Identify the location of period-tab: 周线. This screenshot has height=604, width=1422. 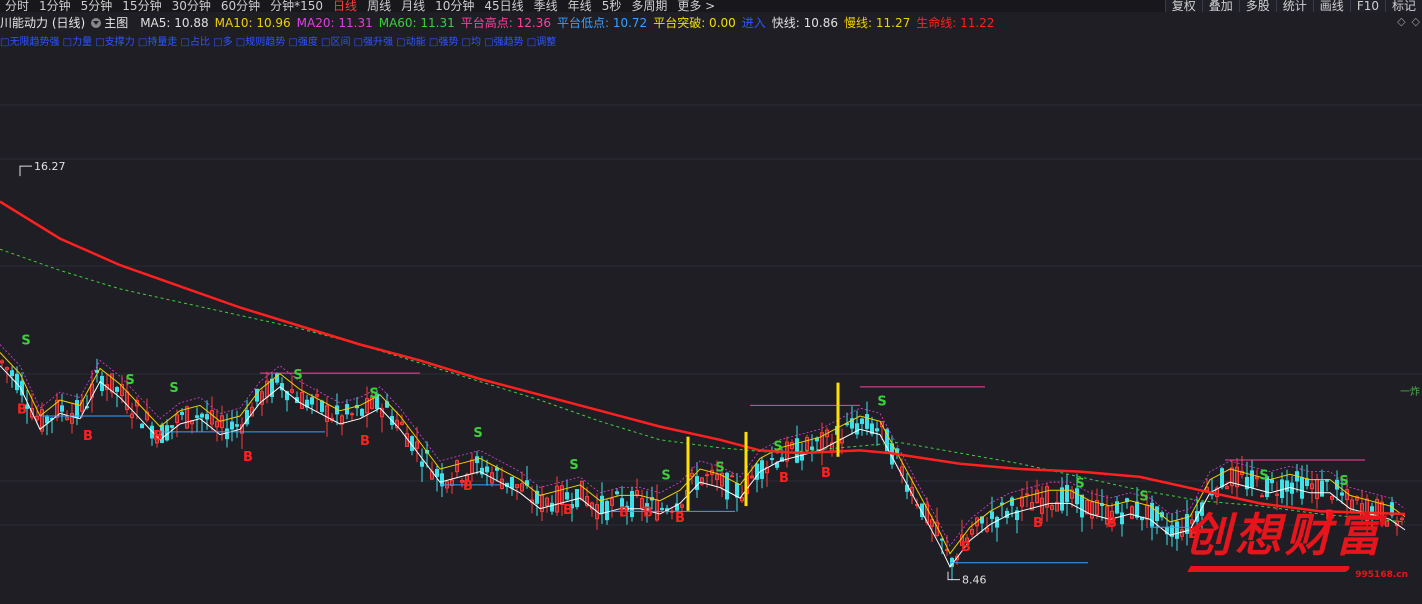
(379, 6).